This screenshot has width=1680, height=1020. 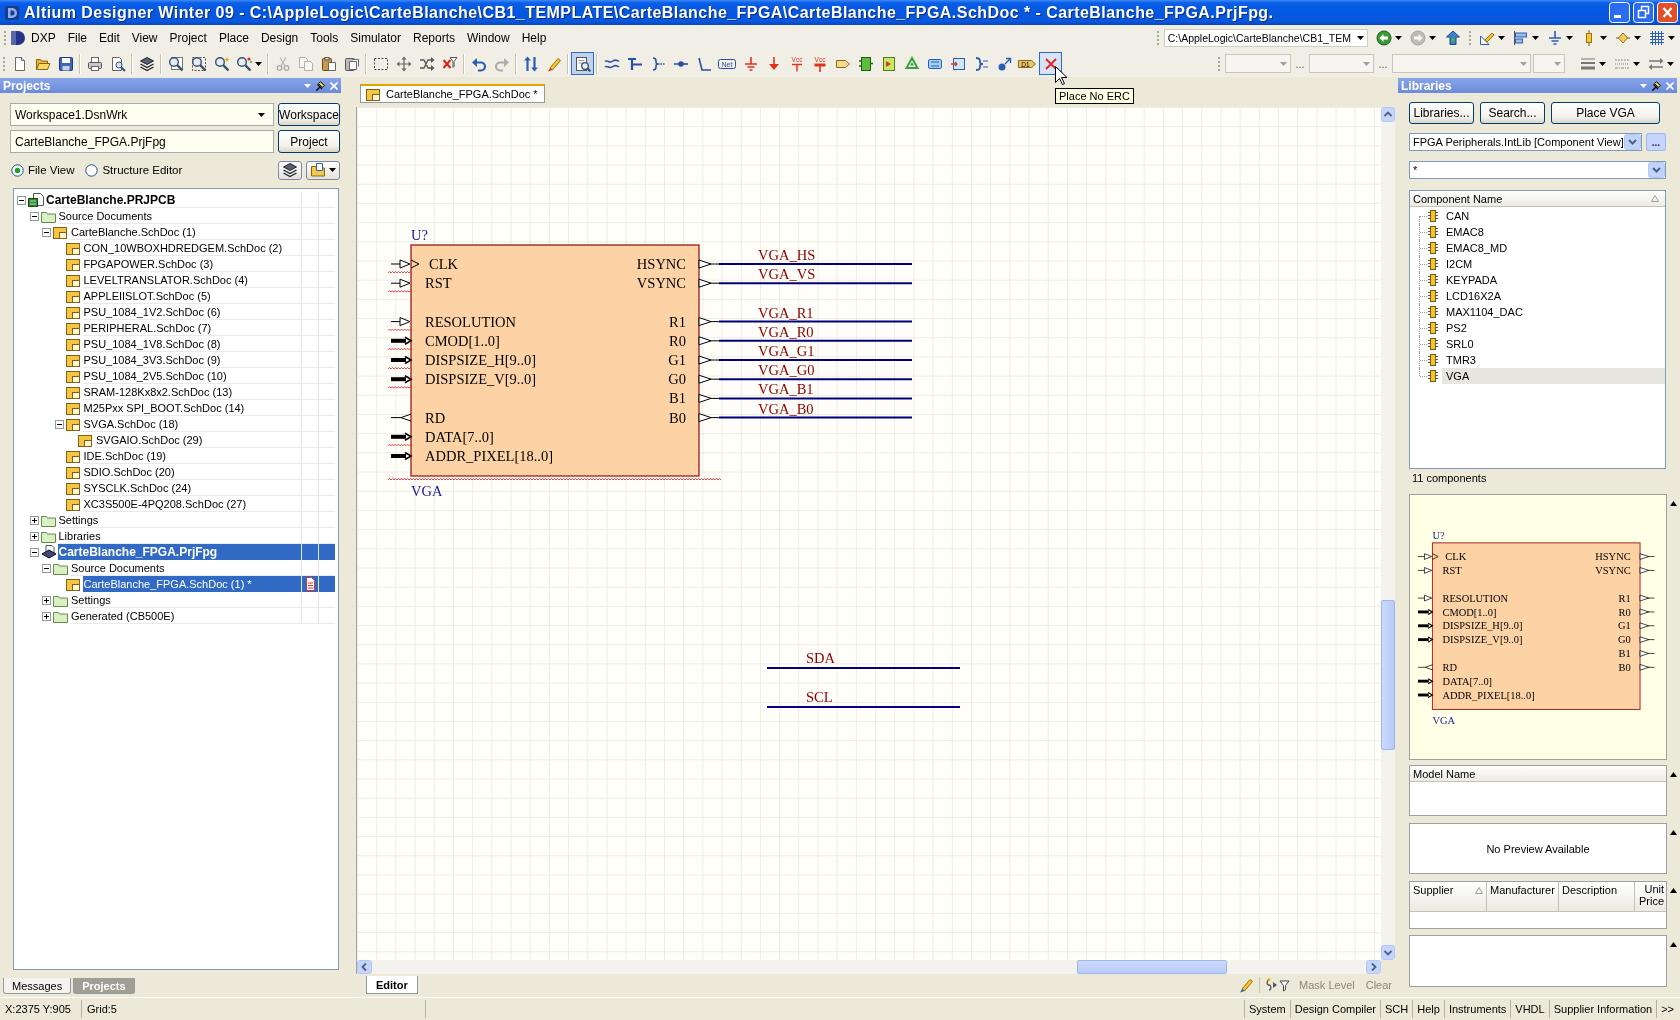 I want to click on tree-item: PSU_1084_1V2.SchDoc (6), so click(x=208, y=312).